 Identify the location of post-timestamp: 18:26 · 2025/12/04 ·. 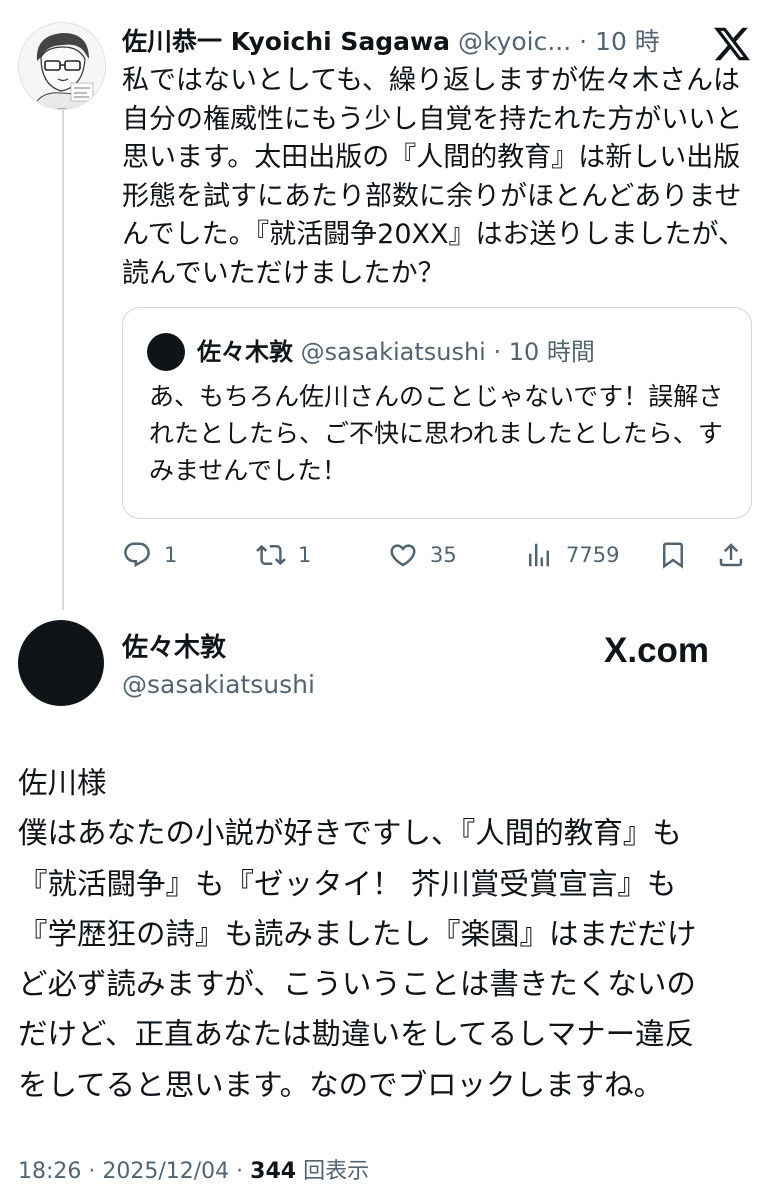
(130, 1171).